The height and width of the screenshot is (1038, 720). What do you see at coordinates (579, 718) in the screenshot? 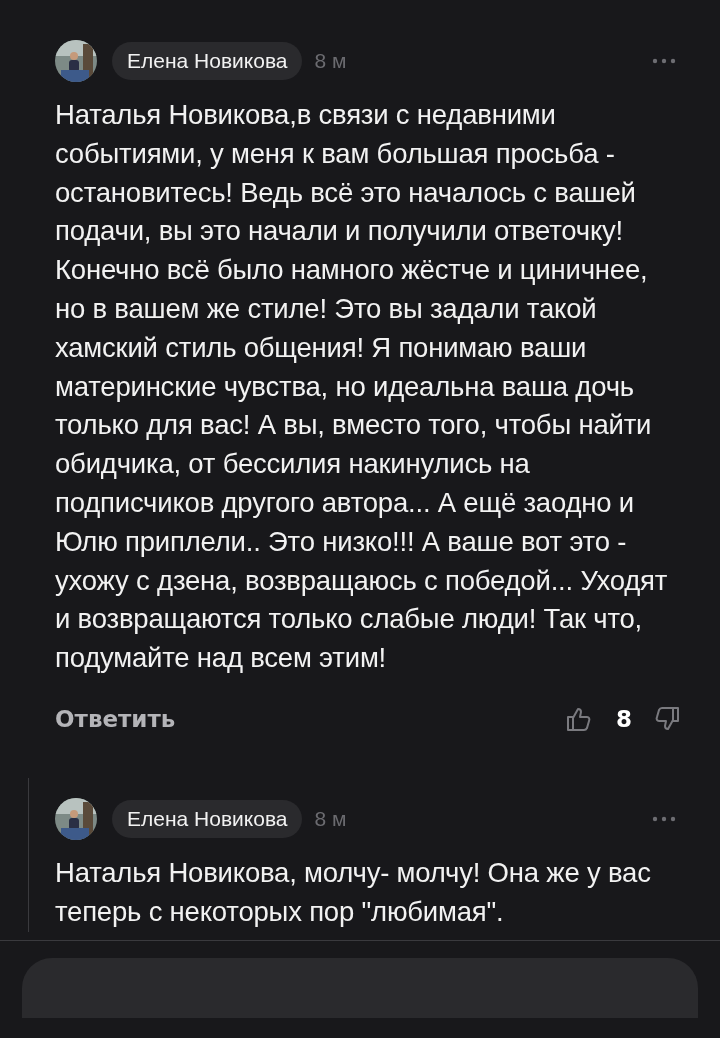
I see `thumbs-up-icon` at bounding box center [579, 718].